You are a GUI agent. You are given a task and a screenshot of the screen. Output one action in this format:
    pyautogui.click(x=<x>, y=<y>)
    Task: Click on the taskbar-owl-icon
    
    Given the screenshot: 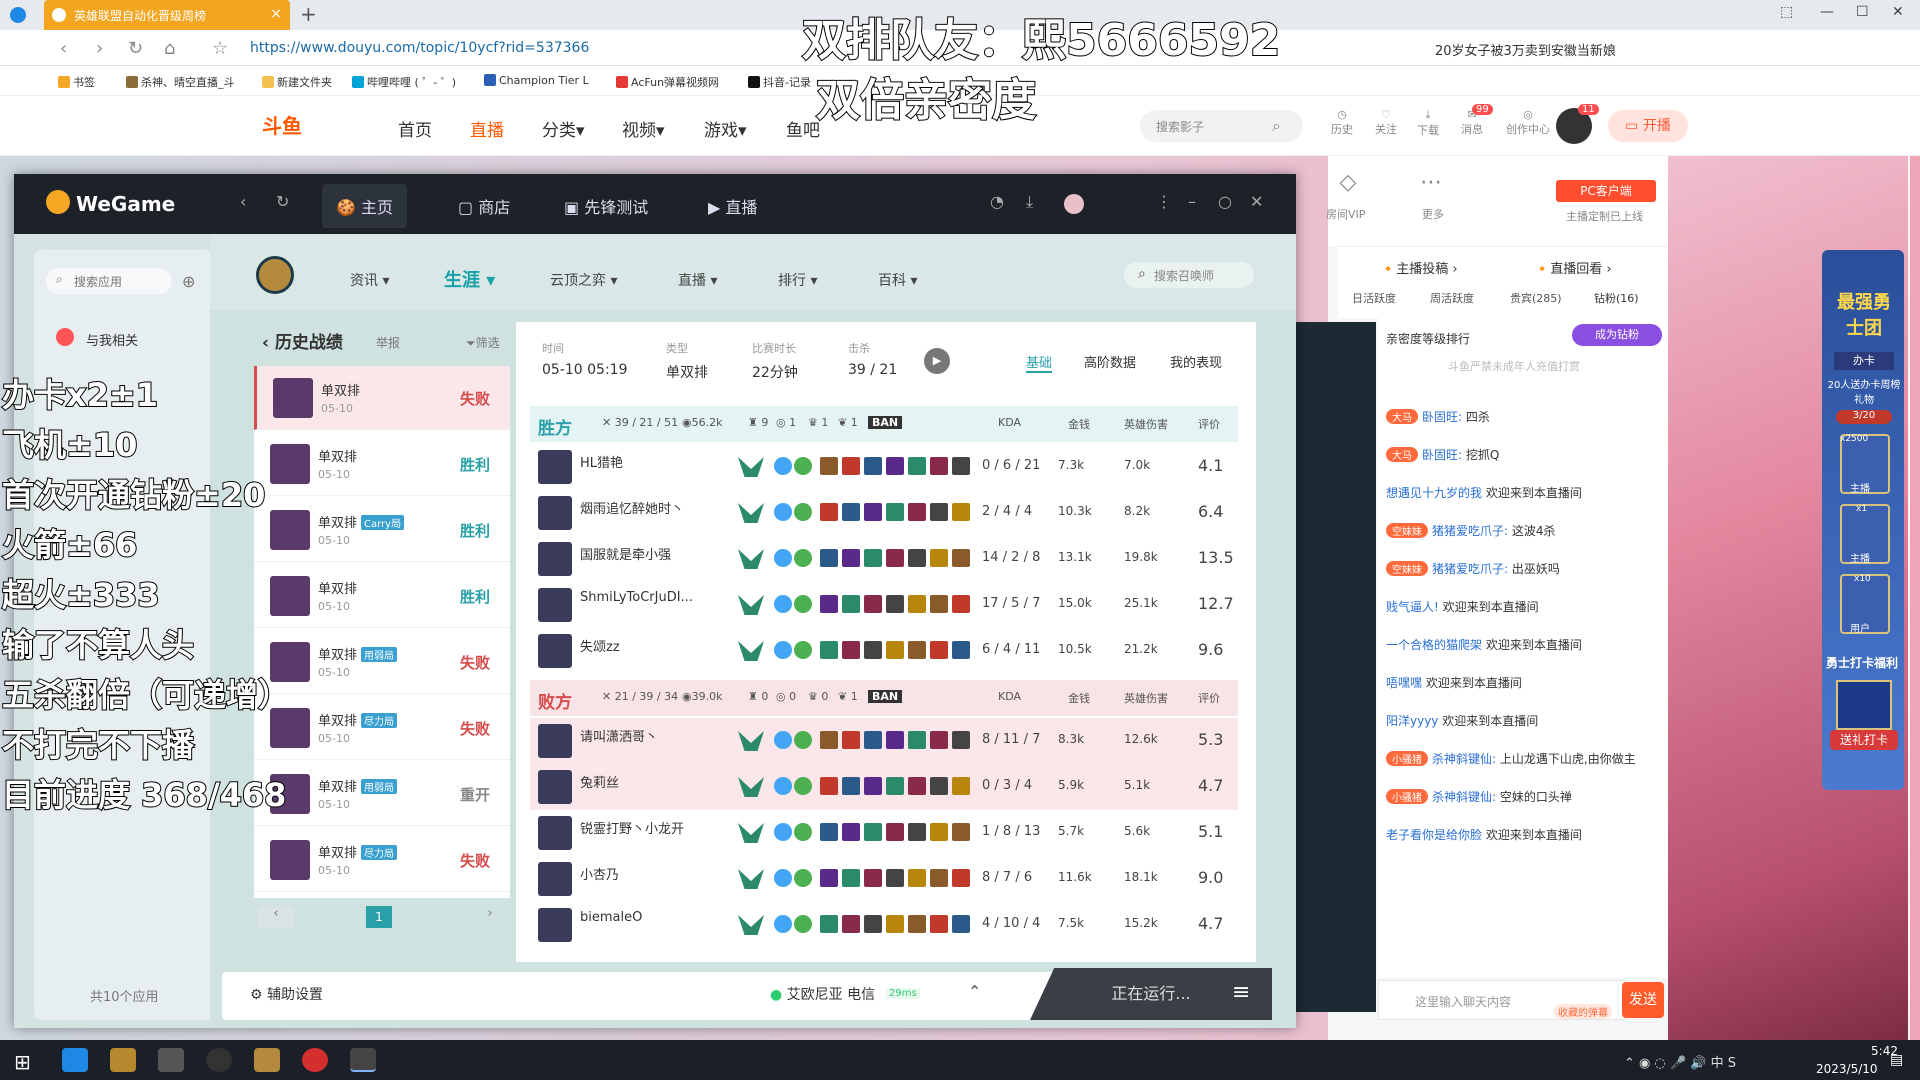 What is the action you would take?
    pyautogui.click(x=123, y=1060)
    